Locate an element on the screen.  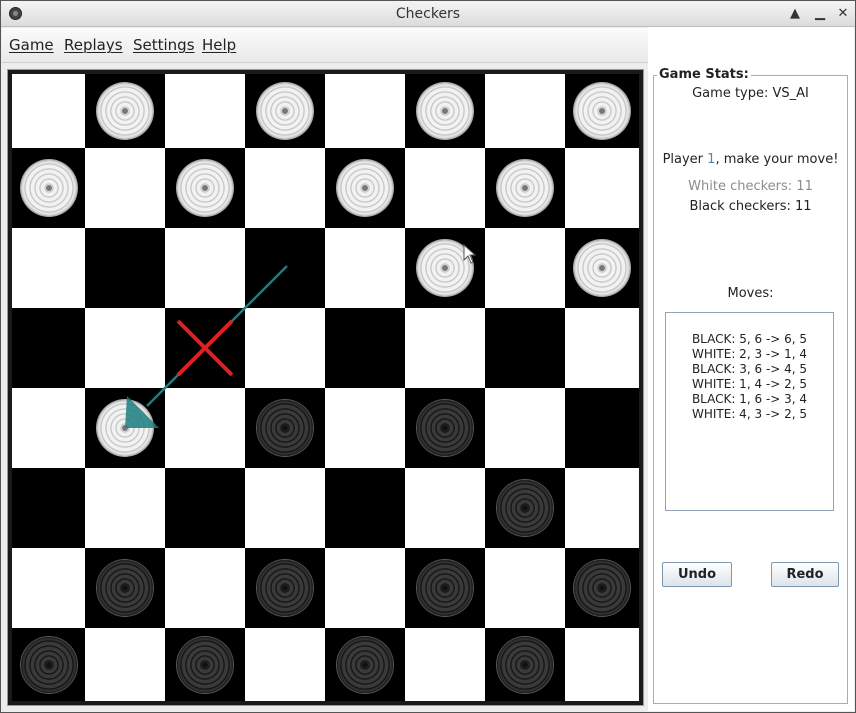
minimize-icon: ▁ is located at coordinates (820, 14).